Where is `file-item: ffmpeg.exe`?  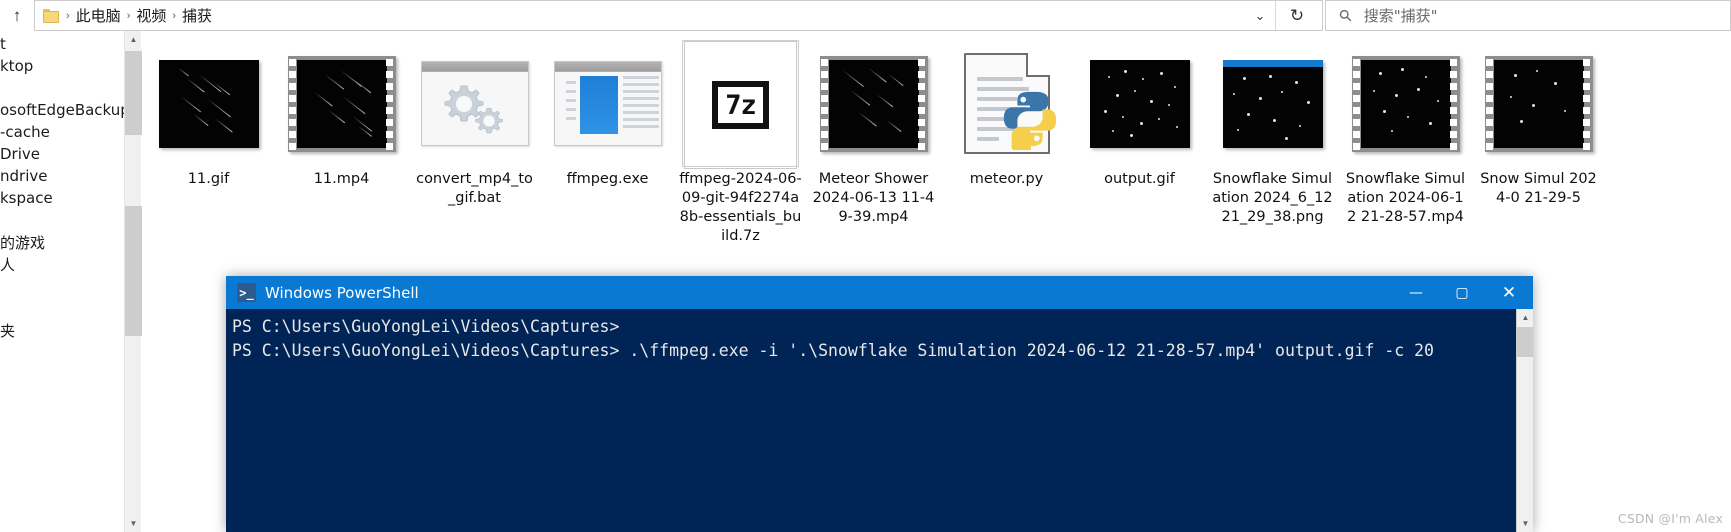 file-item: ffmpeg.exe is located at coordinates (607, 138).